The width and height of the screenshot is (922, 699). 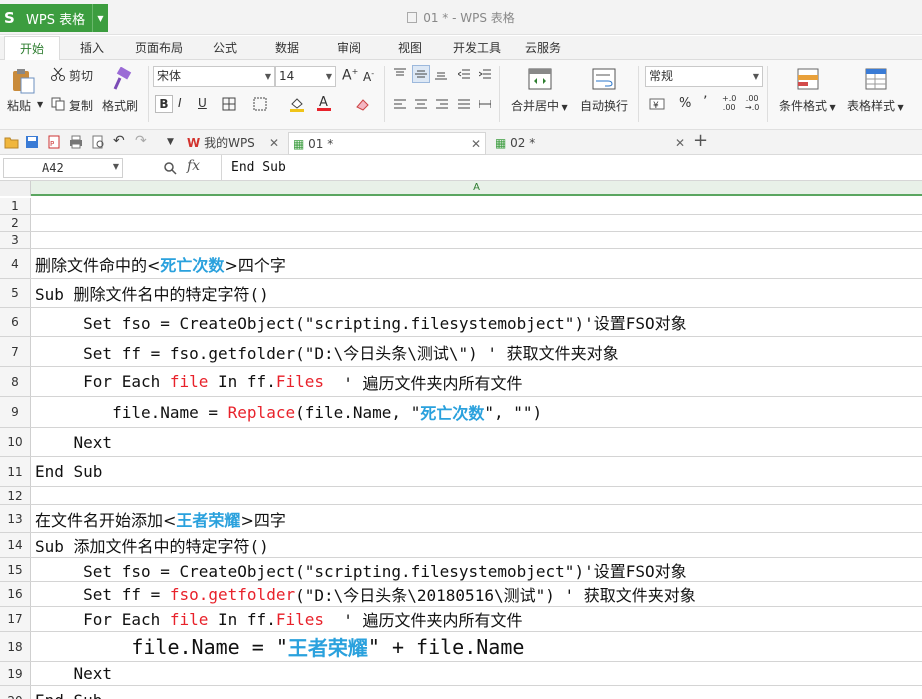 What do you see at coordinates (476, 188) in the screenshot?
I see `column-header-a: A` at bounding box center [476, 188].